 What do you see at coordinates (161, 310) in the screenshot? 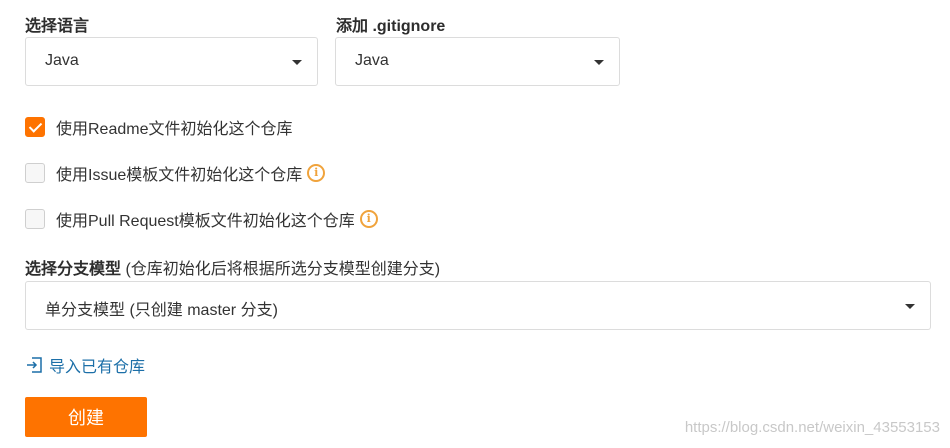
I see `branch-model-select-value: 单分支模型 (只创建 master 分支)` at bounding box center [161, 310].